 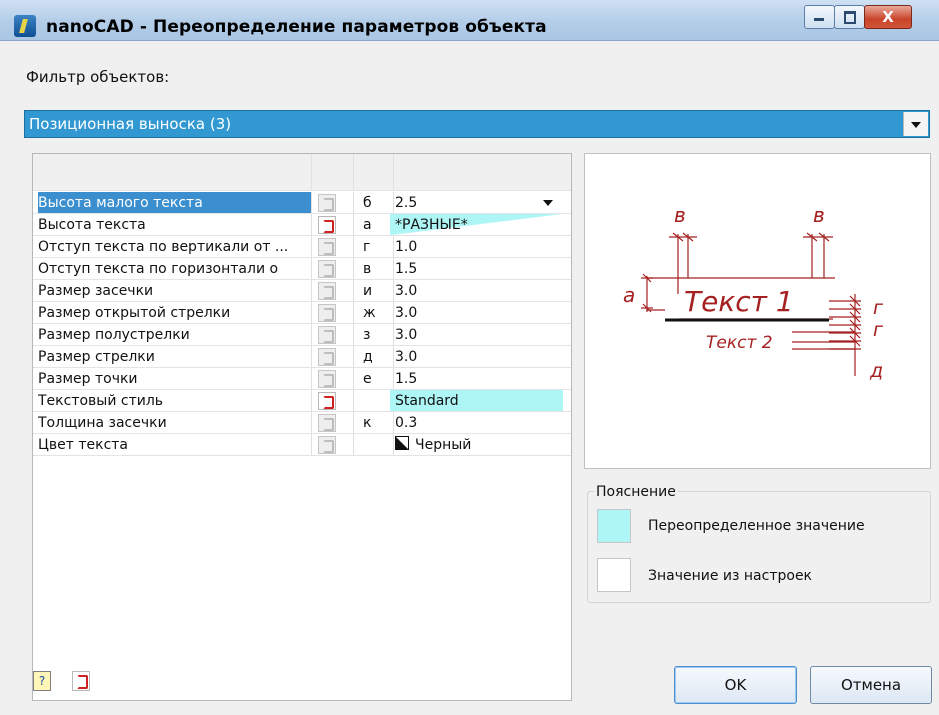 I want to click on maximize-button, so click(x=849, y=17).